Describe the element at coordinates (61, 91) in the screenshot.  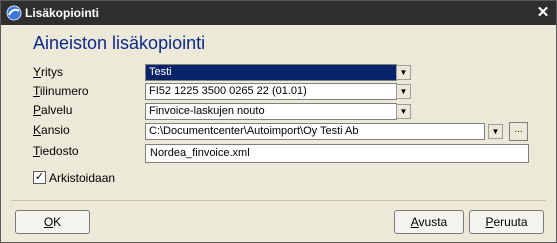
I see `tilinumero-label: Tilinumero` at that location.